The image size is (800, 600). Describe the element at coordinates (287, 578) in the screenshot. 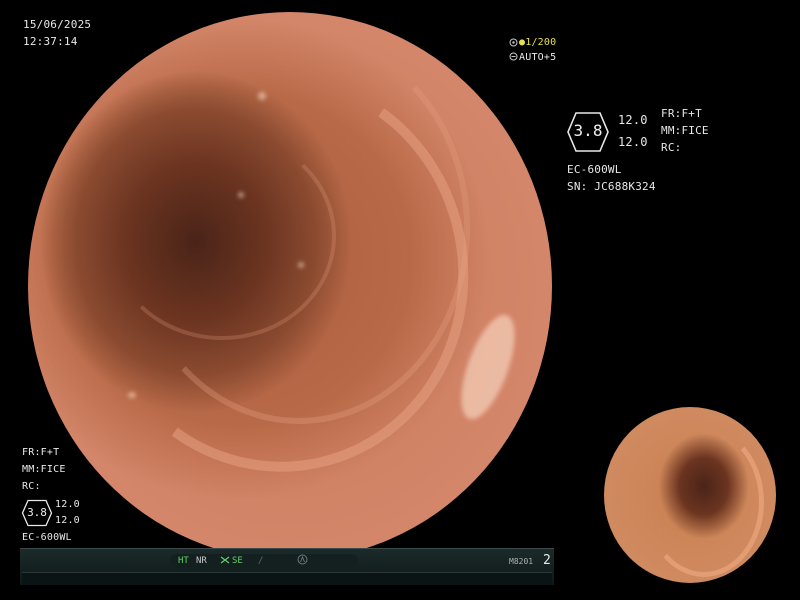

I see `status-bar-lower` at that location.